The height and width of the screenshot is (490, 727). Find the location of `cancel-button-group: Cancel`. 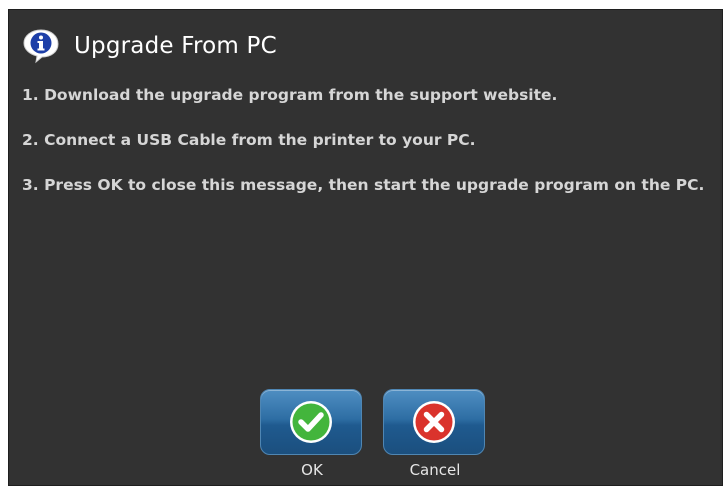

cancel-button-group: Cancel is located at coordinates (435, 434).